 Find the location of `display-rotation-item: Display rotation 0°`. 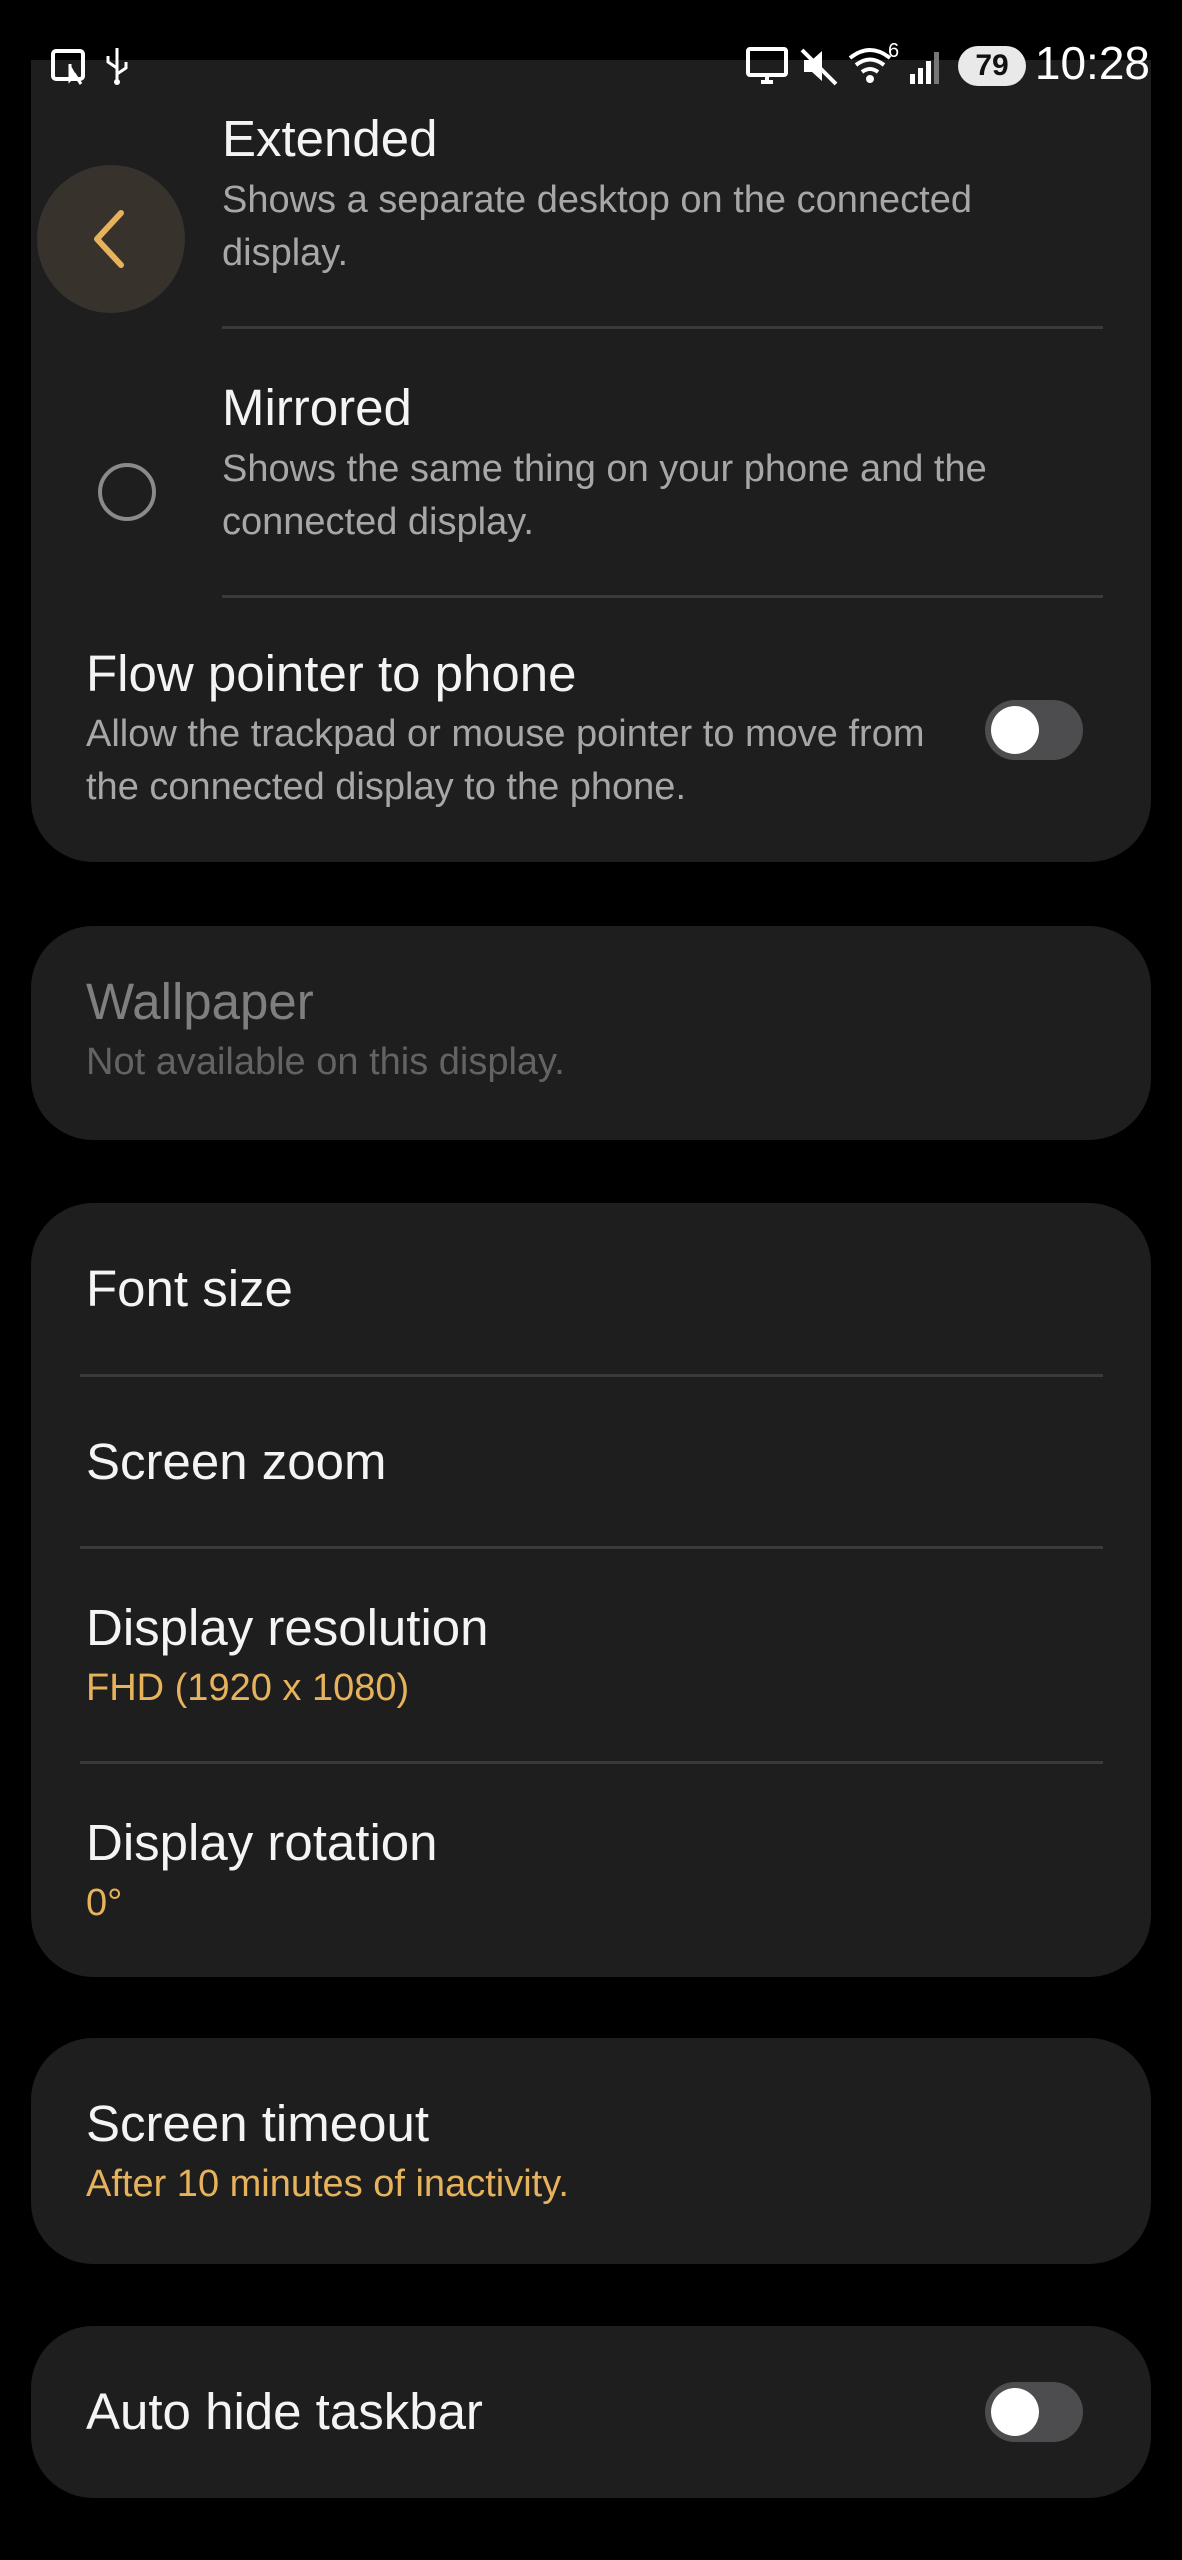

display-rotation-item: Display rotation 0° is located at coordinates (591, 1870).